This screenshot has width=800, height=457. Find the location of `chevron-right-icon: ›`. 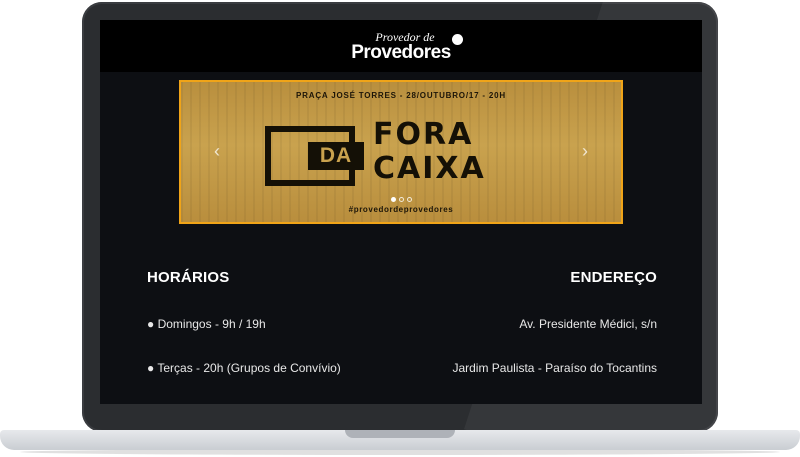

chevron-right-icon: › is located at coordinates (585, 150).